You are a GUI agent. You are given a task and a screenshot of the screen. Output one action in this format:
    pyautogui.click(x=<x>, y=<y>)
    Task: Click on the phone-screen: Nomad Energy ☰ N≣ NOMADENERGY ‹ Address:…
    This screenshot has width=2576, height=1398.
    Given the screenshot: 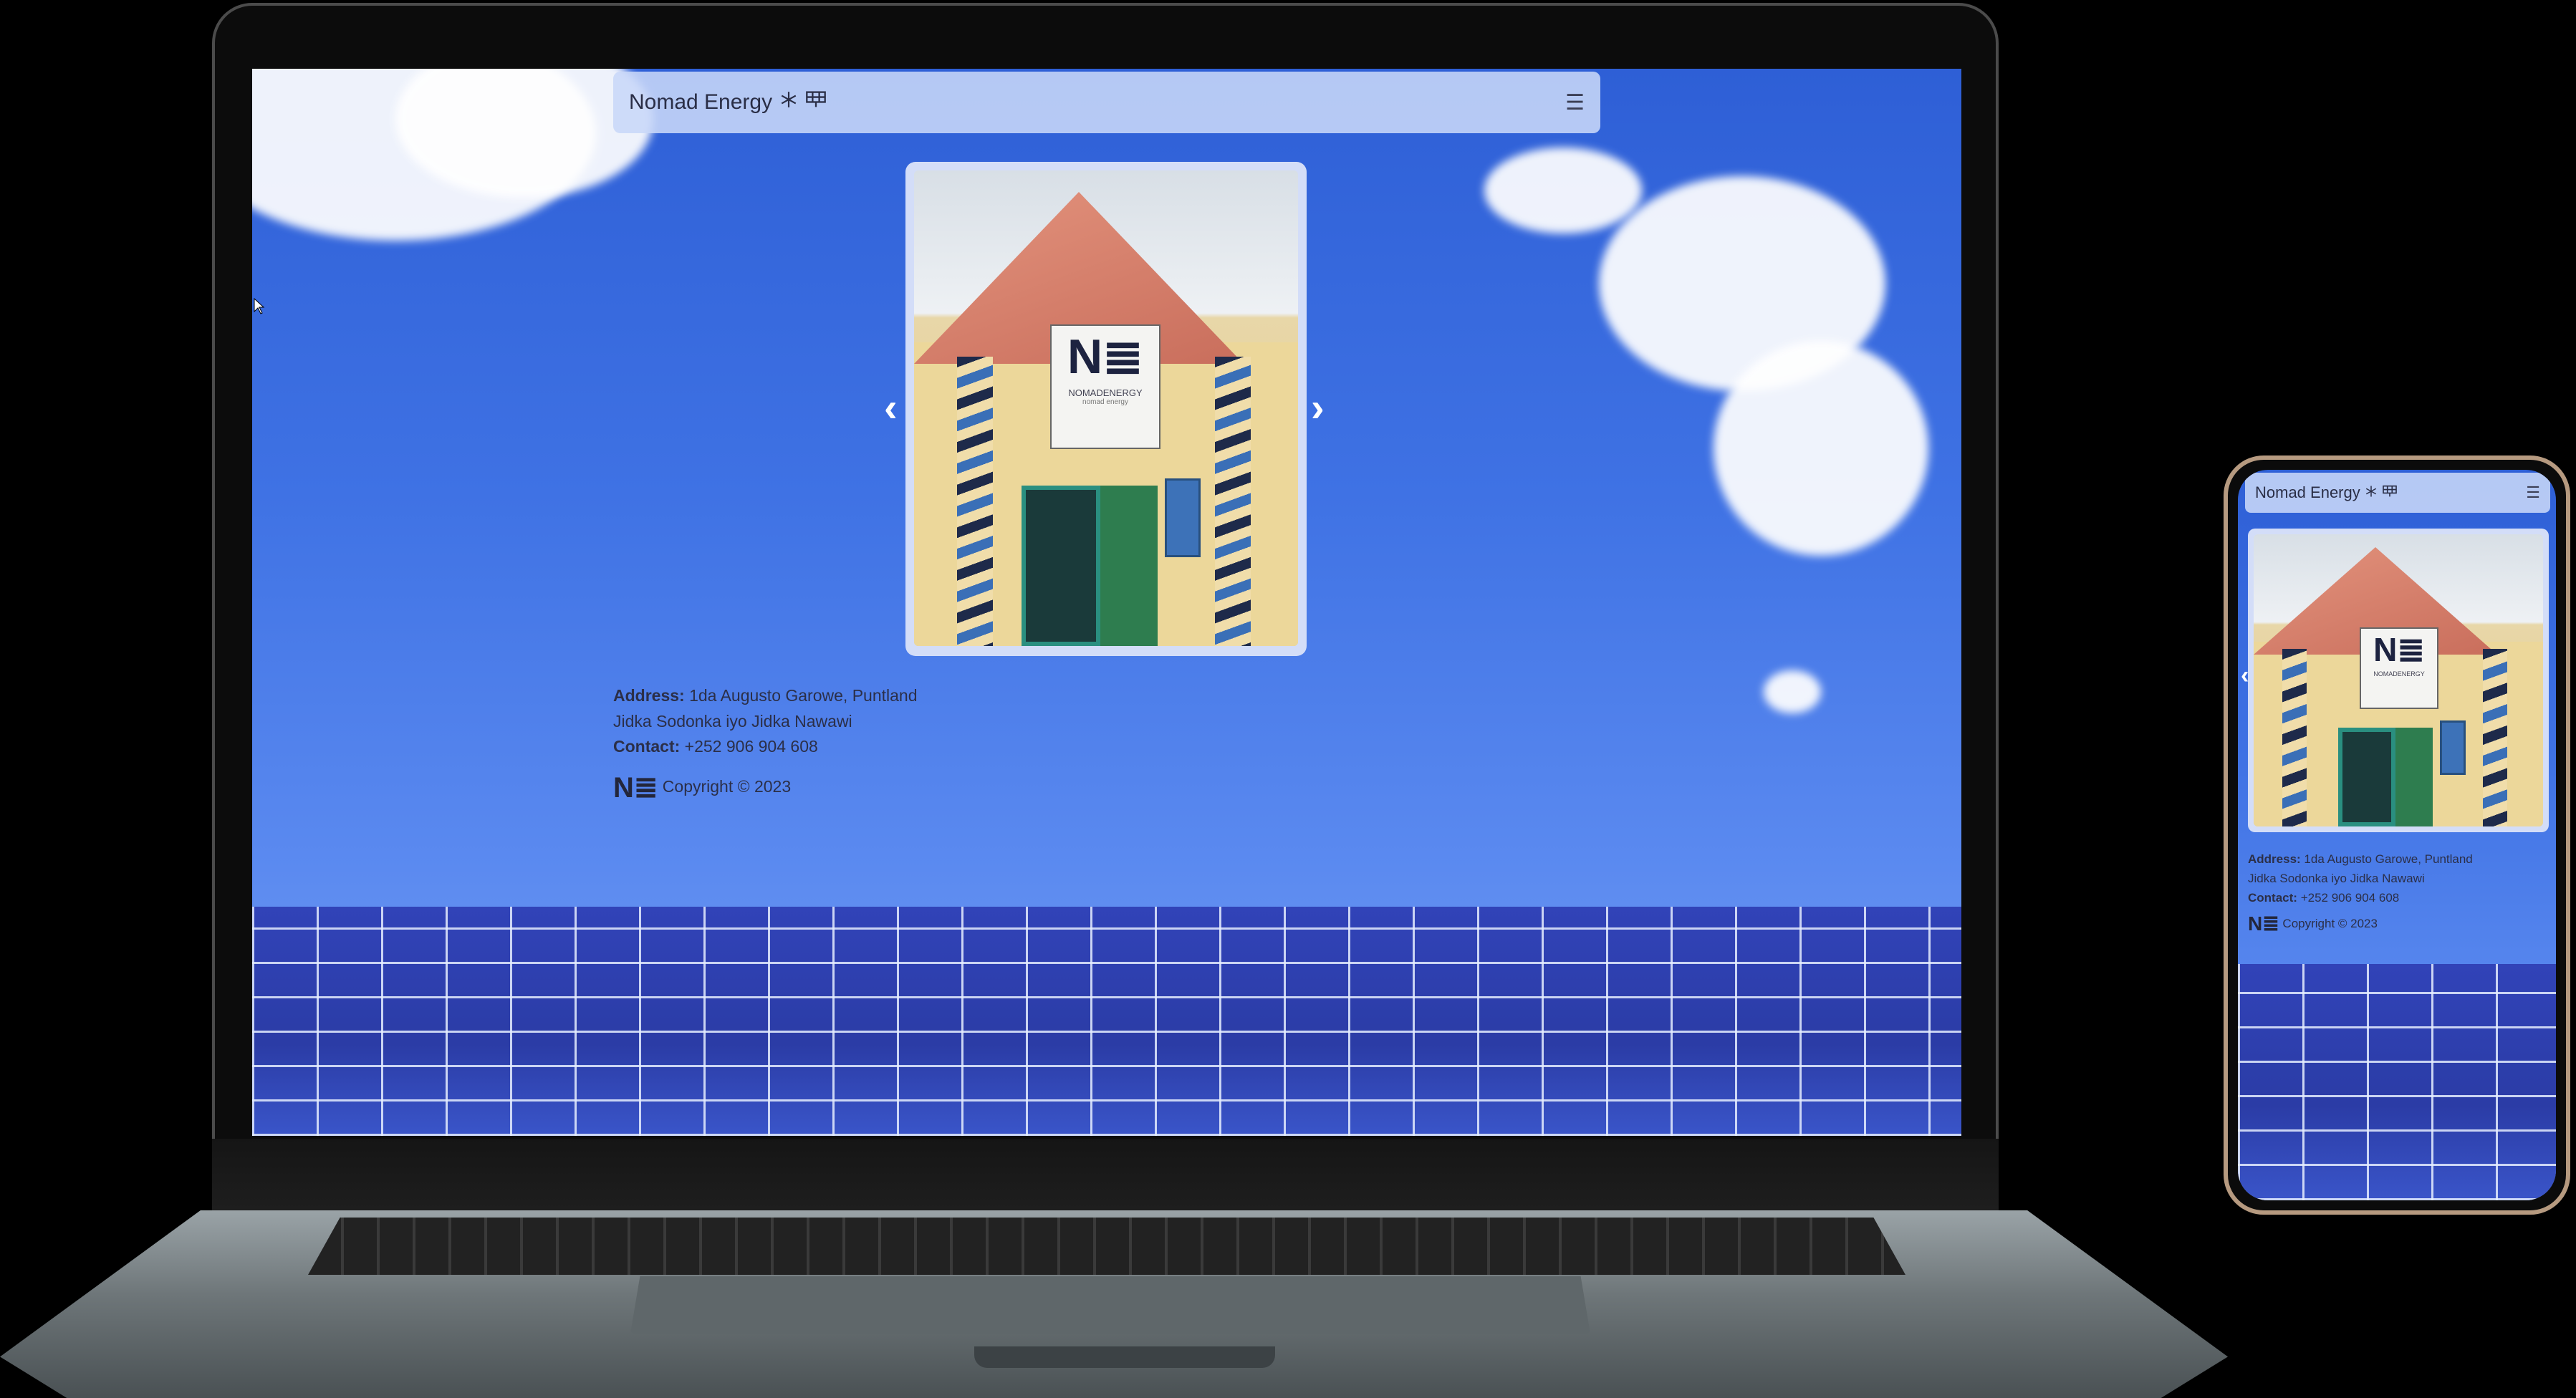 What is the action you would take?
    pyautogui.click(x=2397, y=835)
    